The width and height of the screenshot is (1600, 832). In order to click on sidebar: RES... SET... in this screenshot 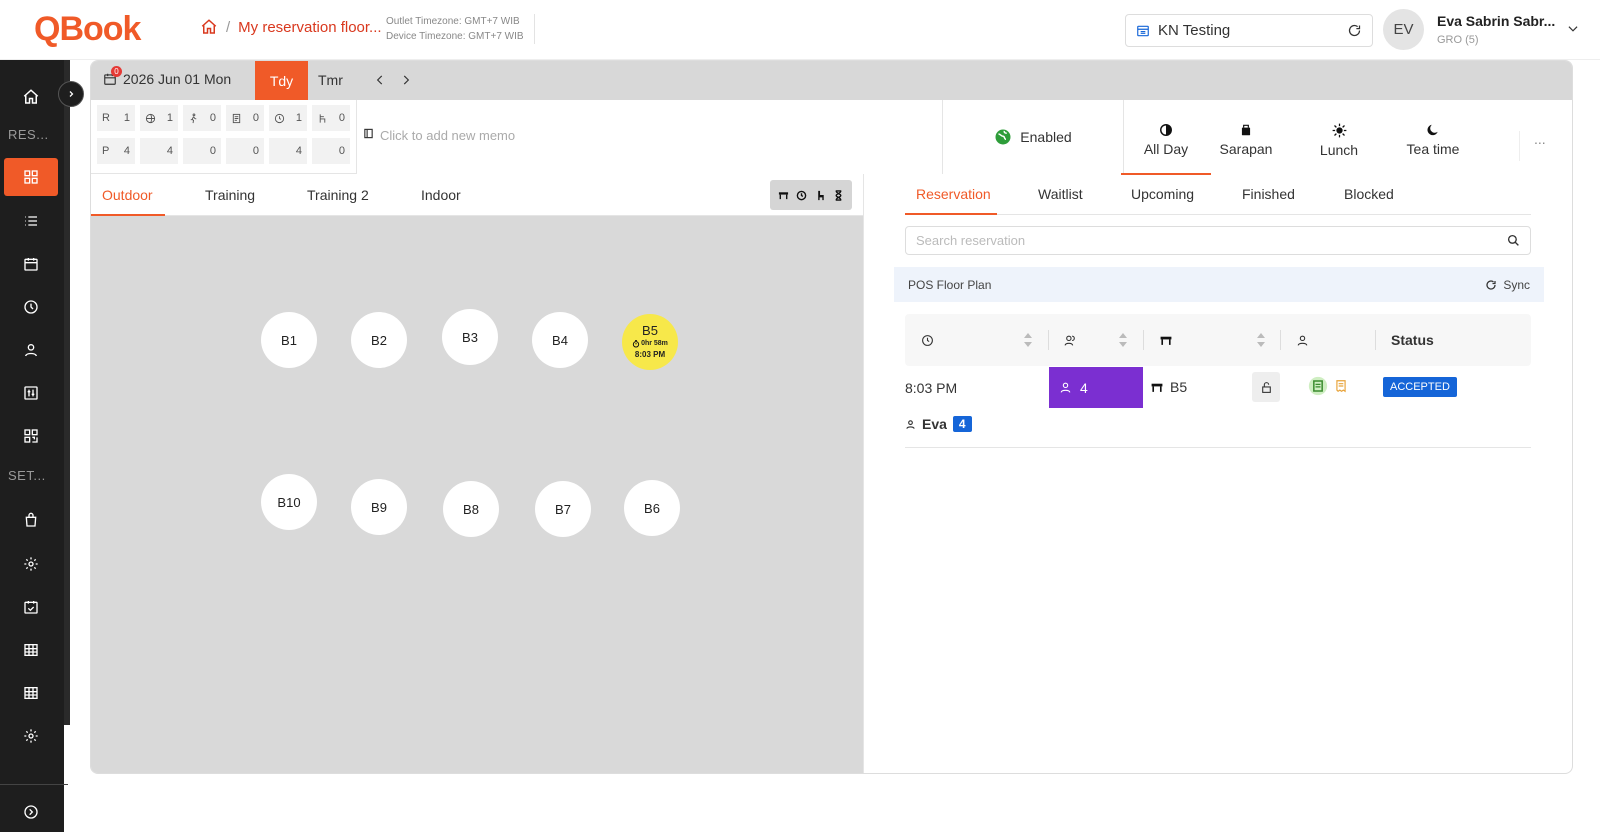, I will do `click(32, 446)`.